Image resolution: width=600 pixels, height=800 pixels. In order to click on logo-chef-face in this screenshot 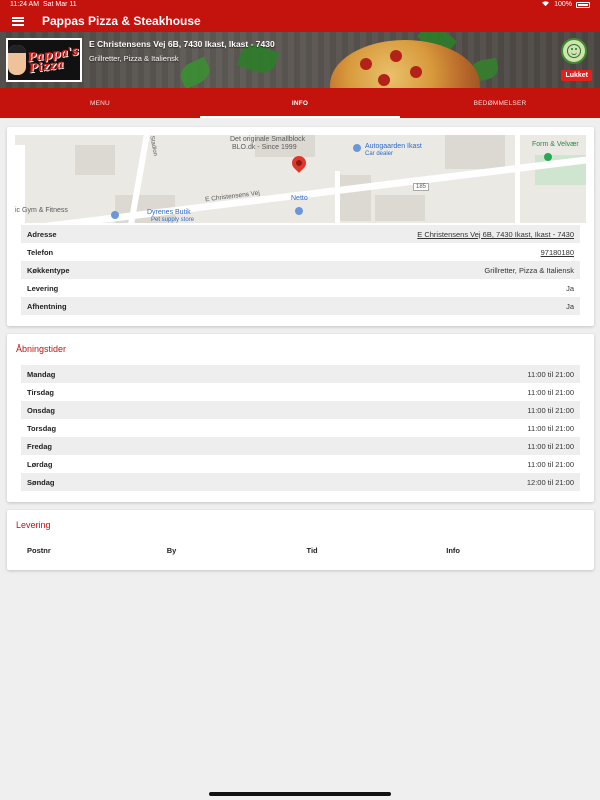, I will do `click(17, 60)`.